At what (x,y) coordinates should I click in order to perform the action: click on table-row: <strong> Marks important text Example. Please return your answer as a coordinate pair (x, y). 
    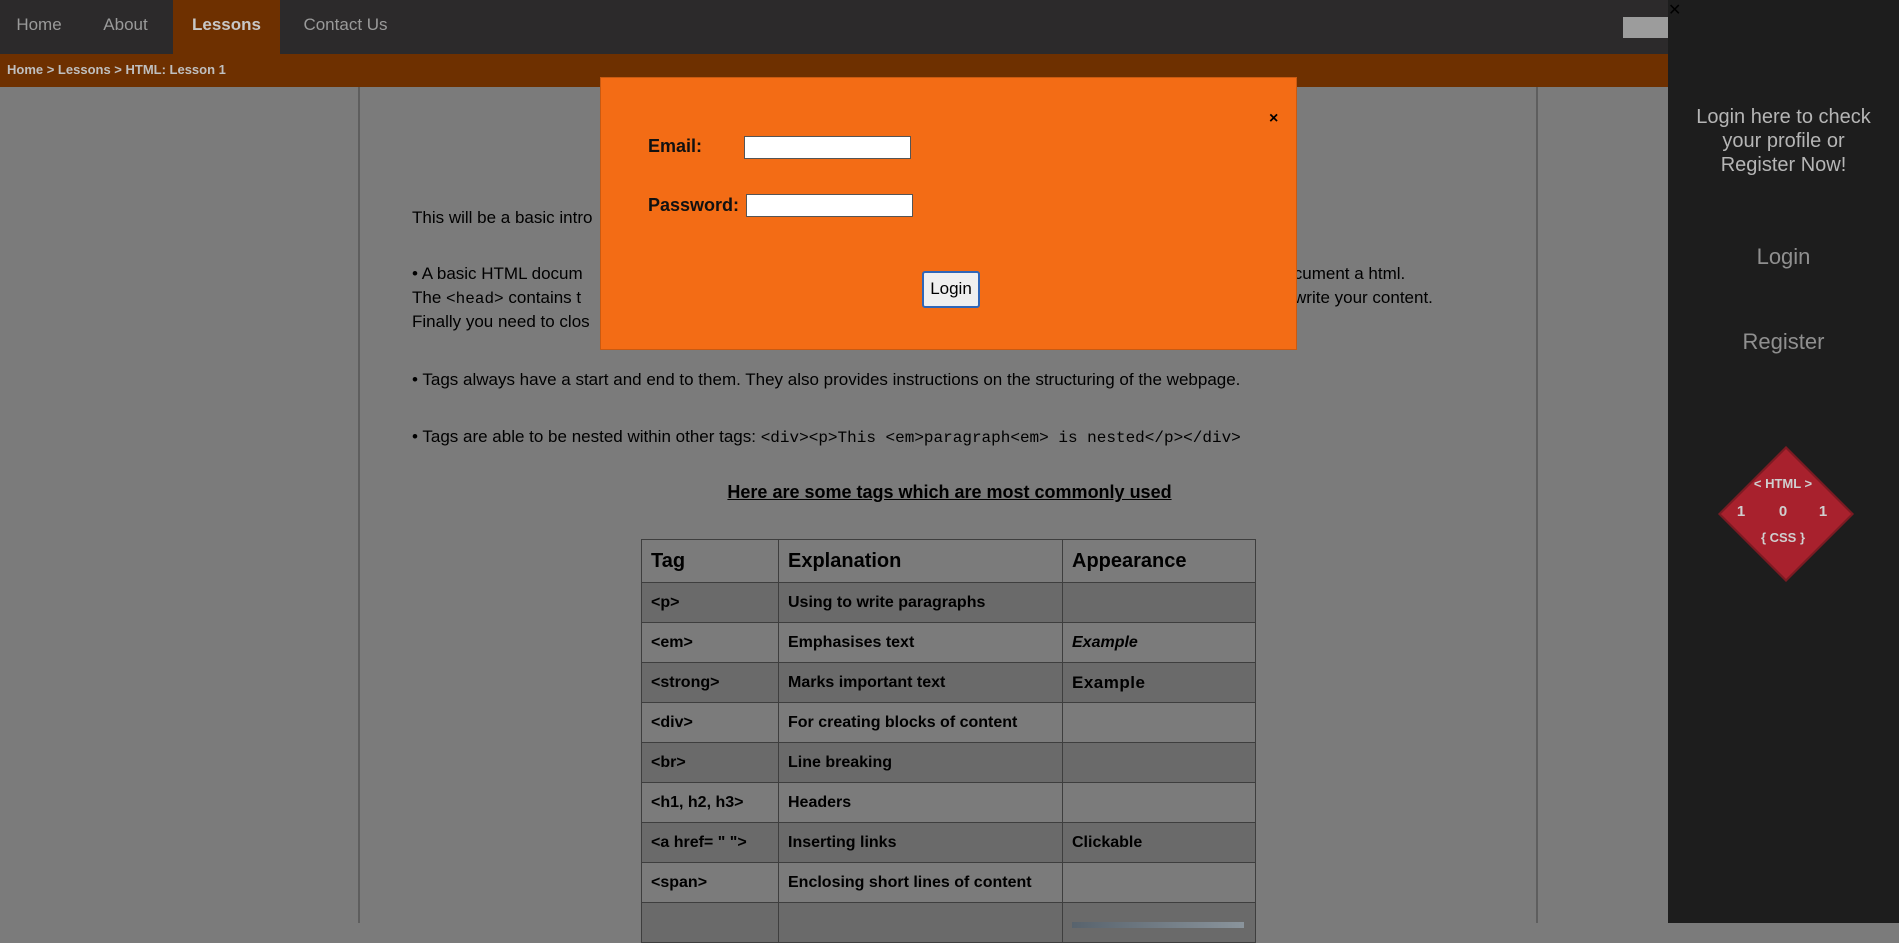
    Looking at the image, I should click on (948, 682).